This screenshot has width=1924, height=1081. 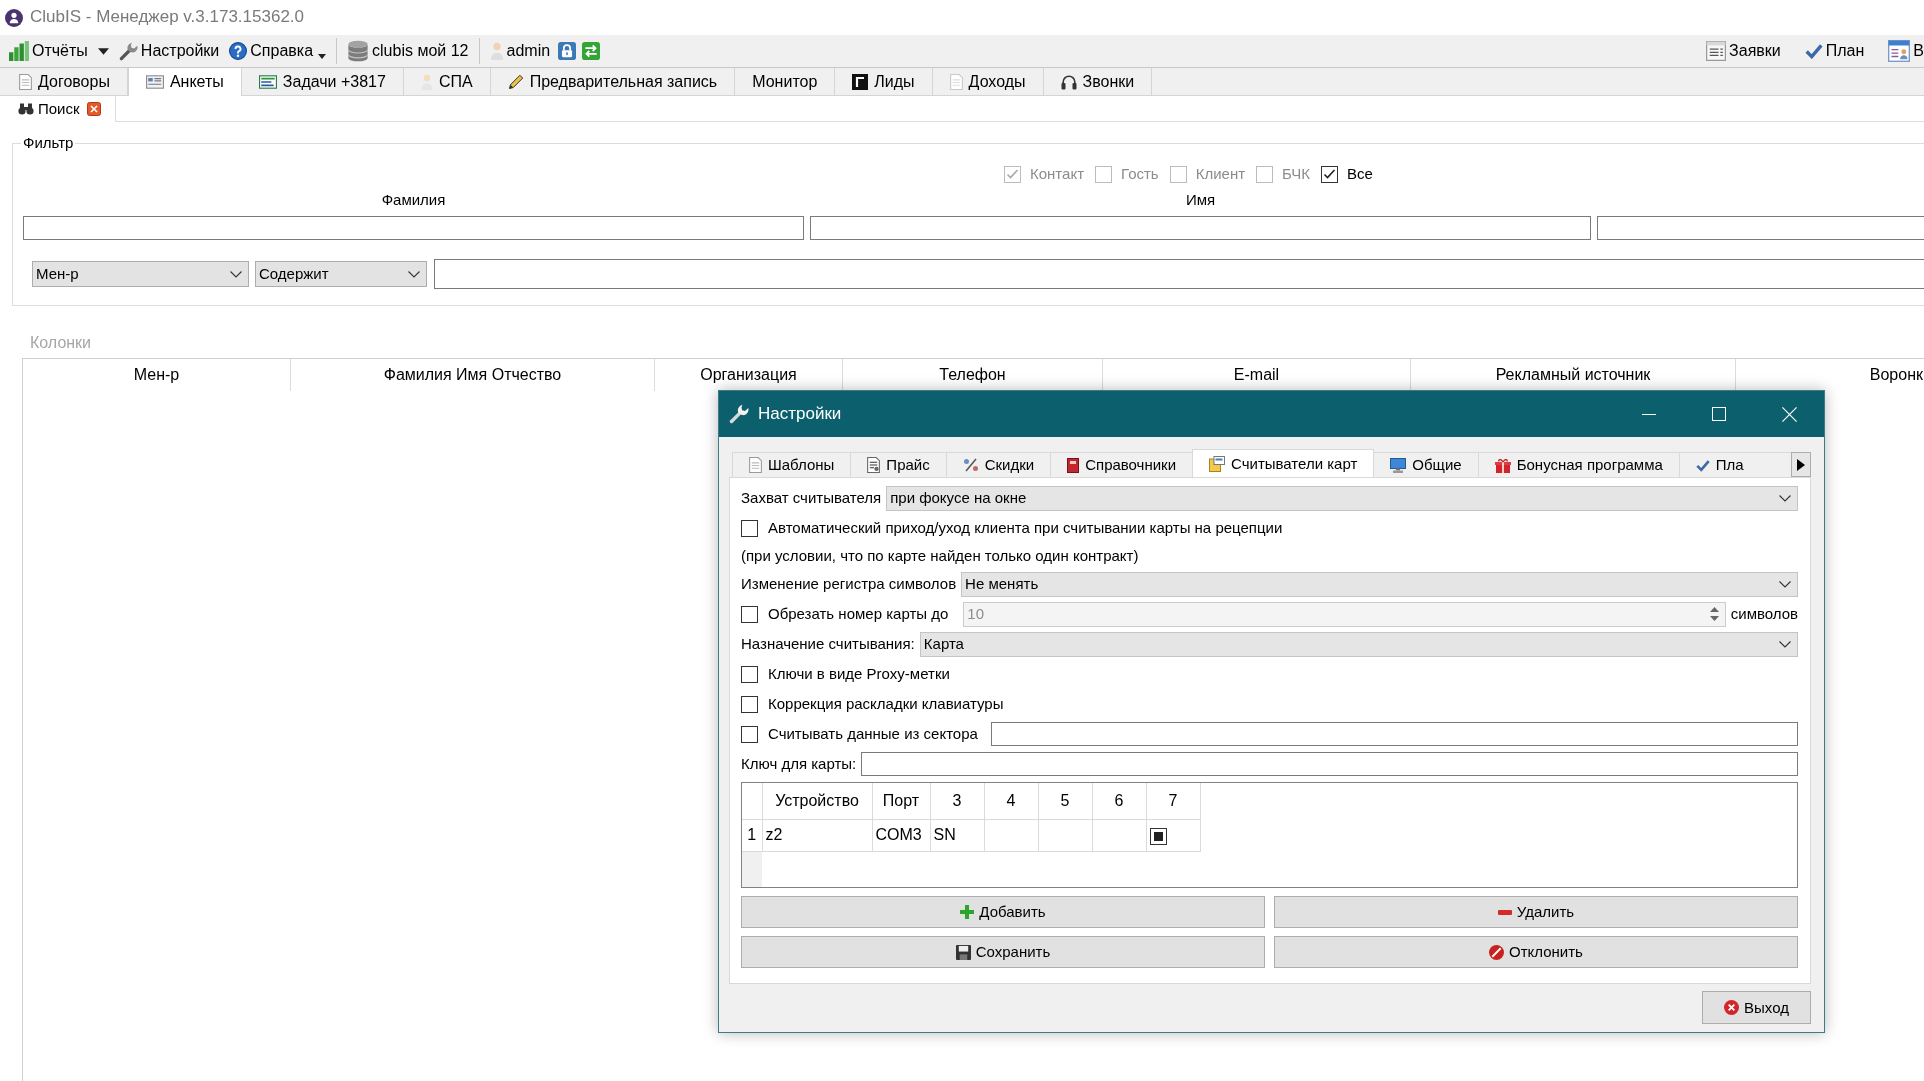 I want to click on column-header: Воронк, so click(x=1830, y=375).